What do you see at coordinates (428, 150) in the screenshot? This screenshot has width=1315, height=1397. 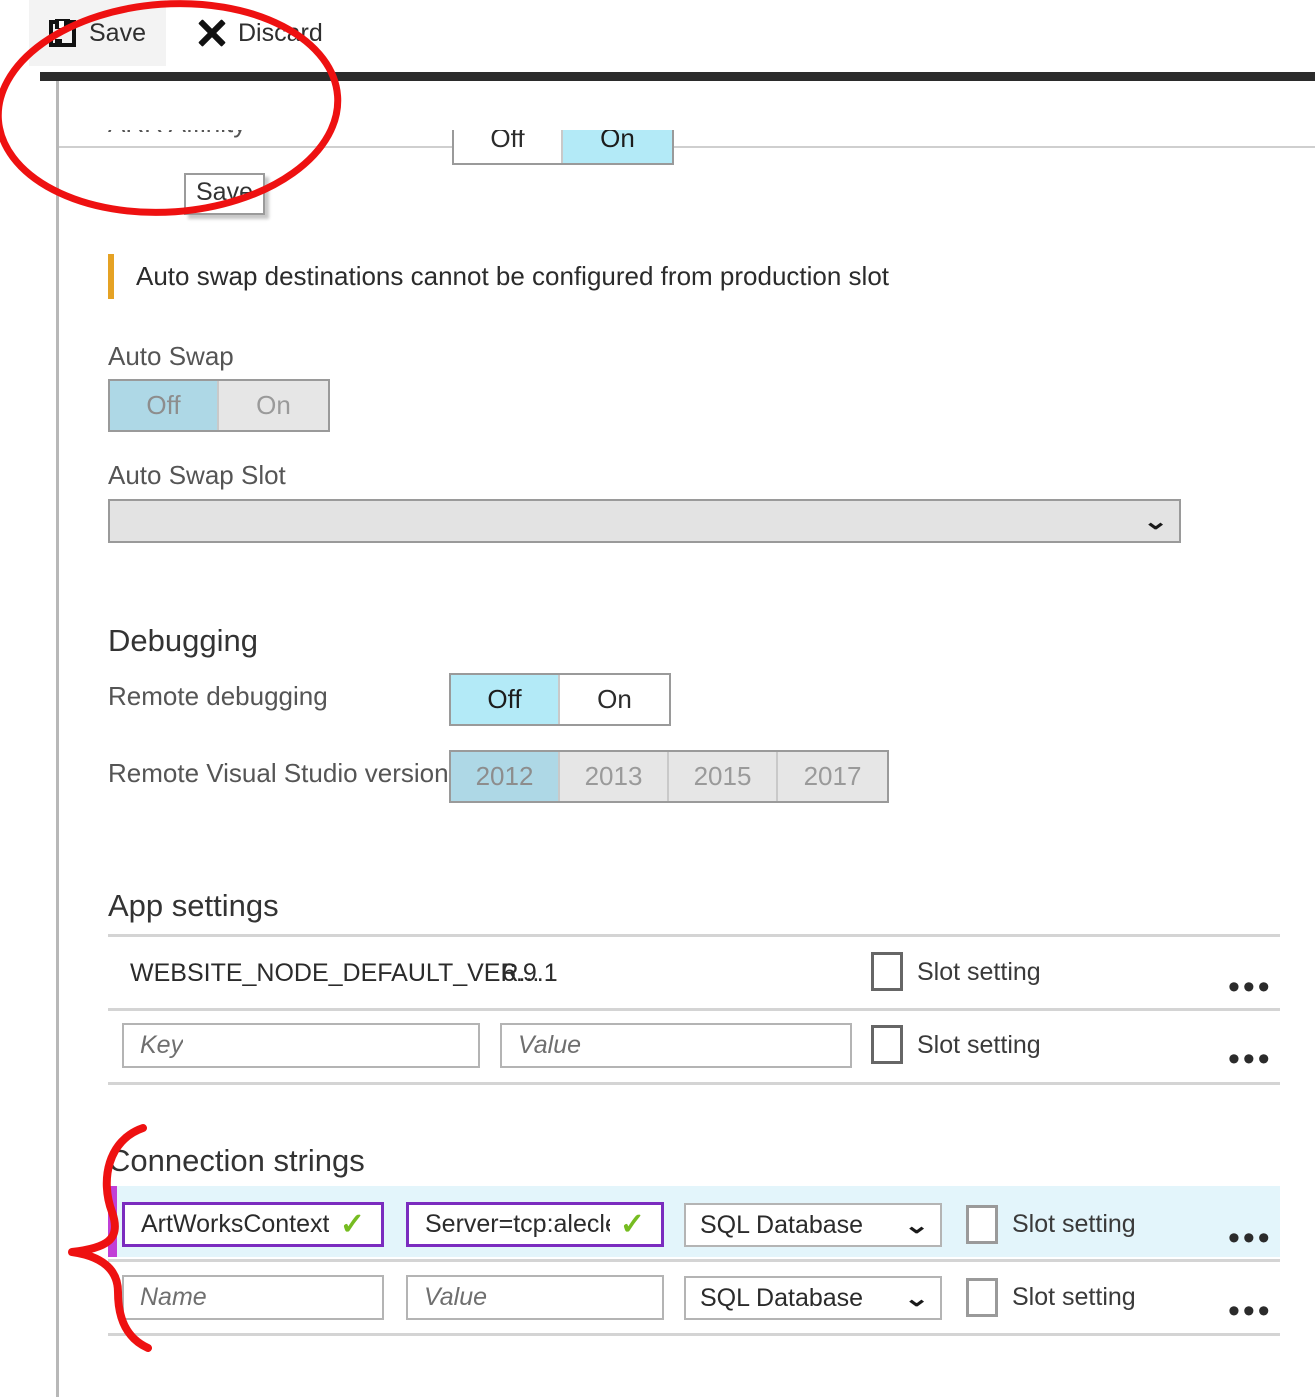 I see `arr-affinity-row: ARR Affinity Off On` at bounding box center [428, 150].